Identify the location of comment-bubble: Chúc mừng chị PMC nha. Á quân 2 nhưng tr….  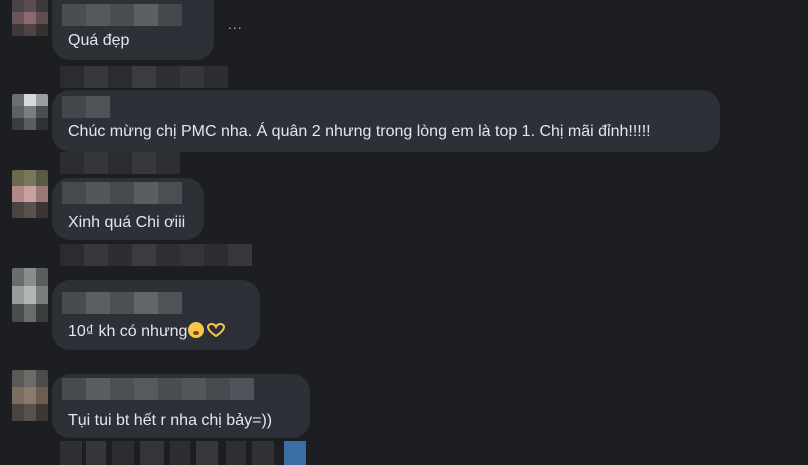
(386, 121).